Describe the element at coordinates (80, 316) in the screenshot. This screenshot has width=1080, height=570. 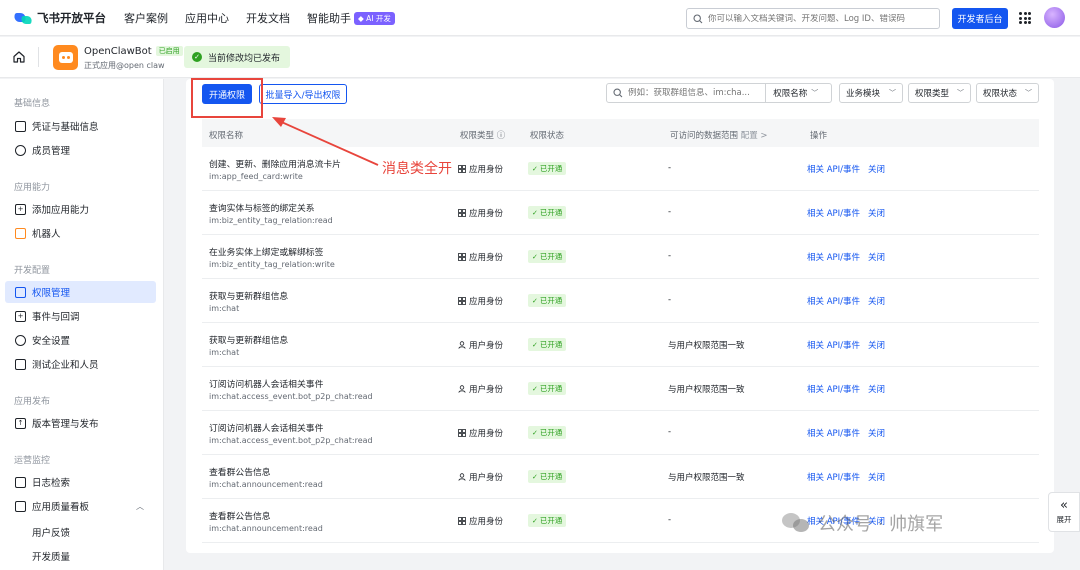
I see `sidebar-item-events: + 事件与回调` at that location.